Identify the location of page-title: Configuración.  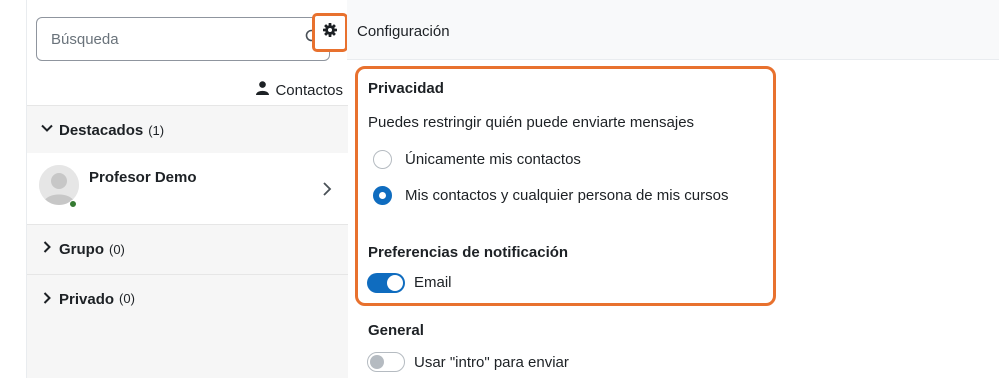
(403, 31).